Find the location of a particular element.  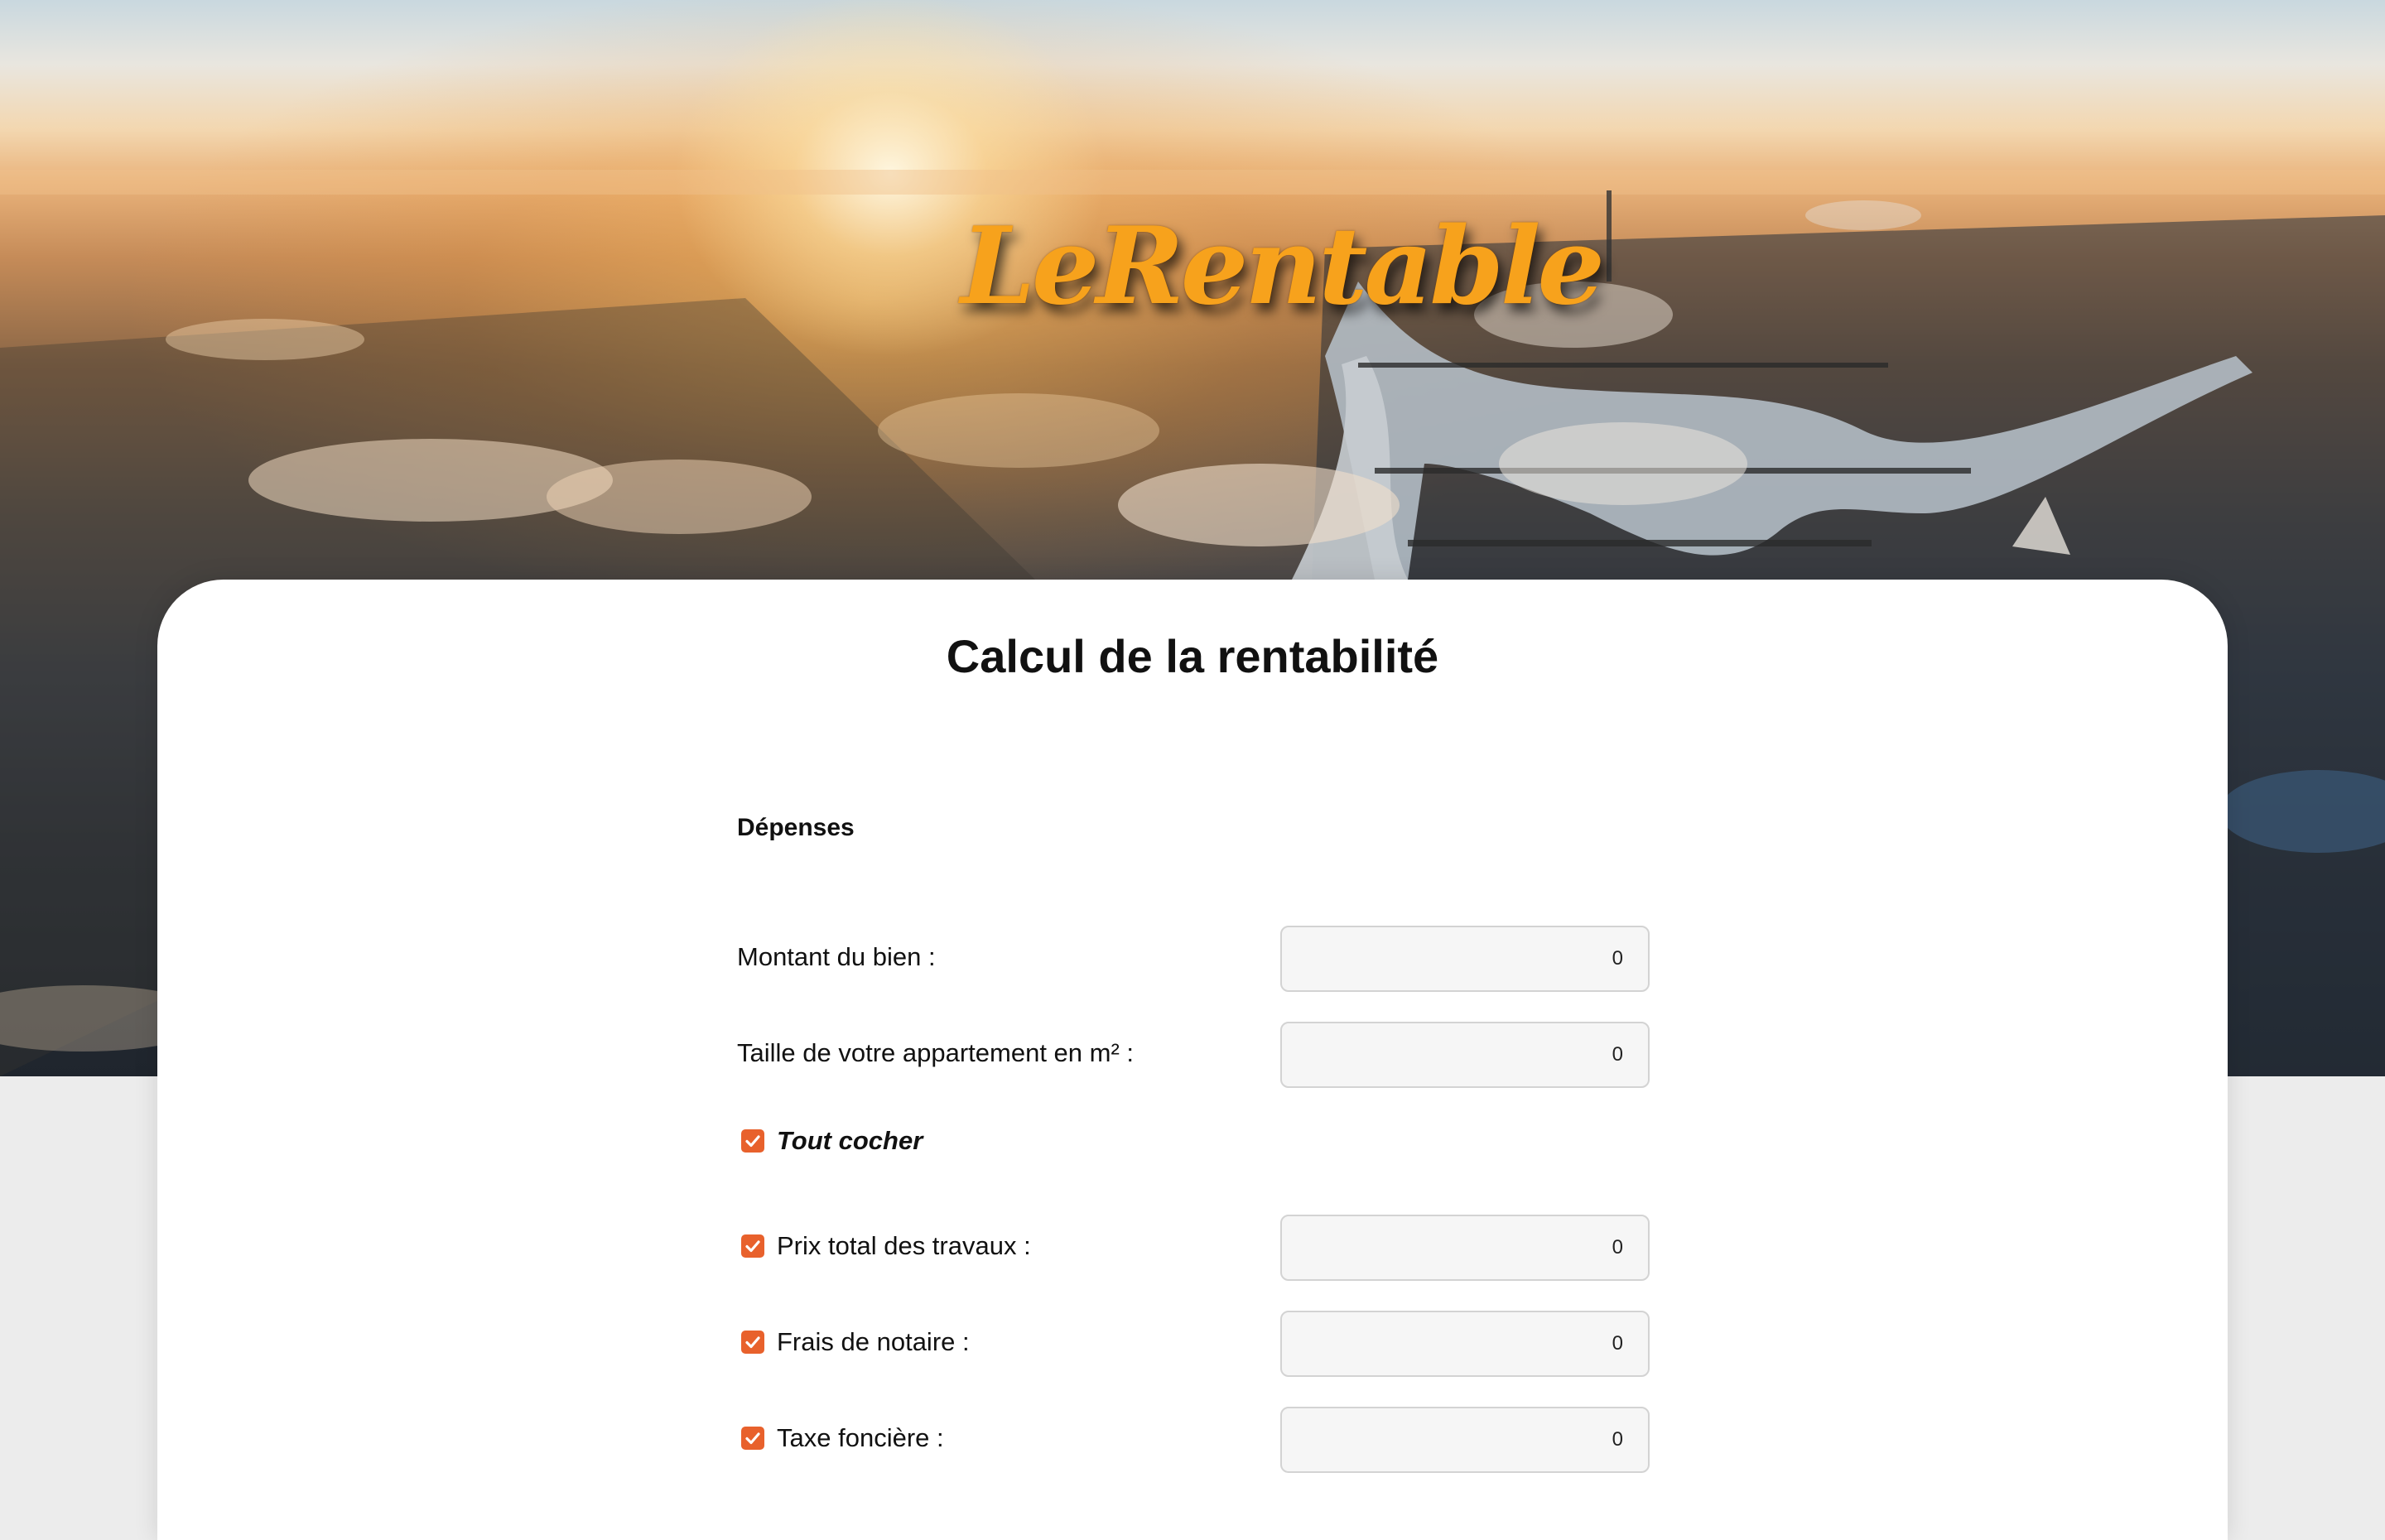

notary-checkbox is located at coordinates (752, 1343).